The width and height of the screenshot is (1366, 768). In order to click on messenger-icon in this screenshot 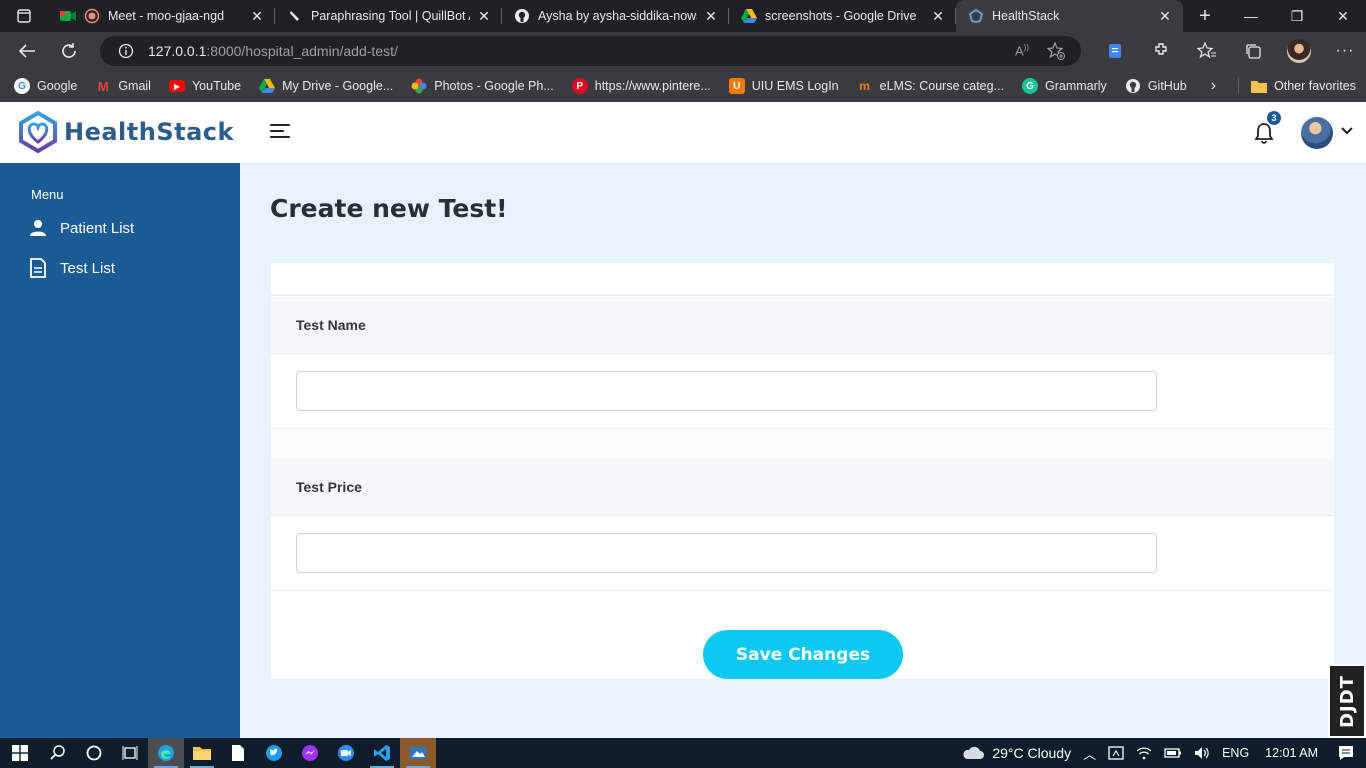, I will do `click(310, 753)`.